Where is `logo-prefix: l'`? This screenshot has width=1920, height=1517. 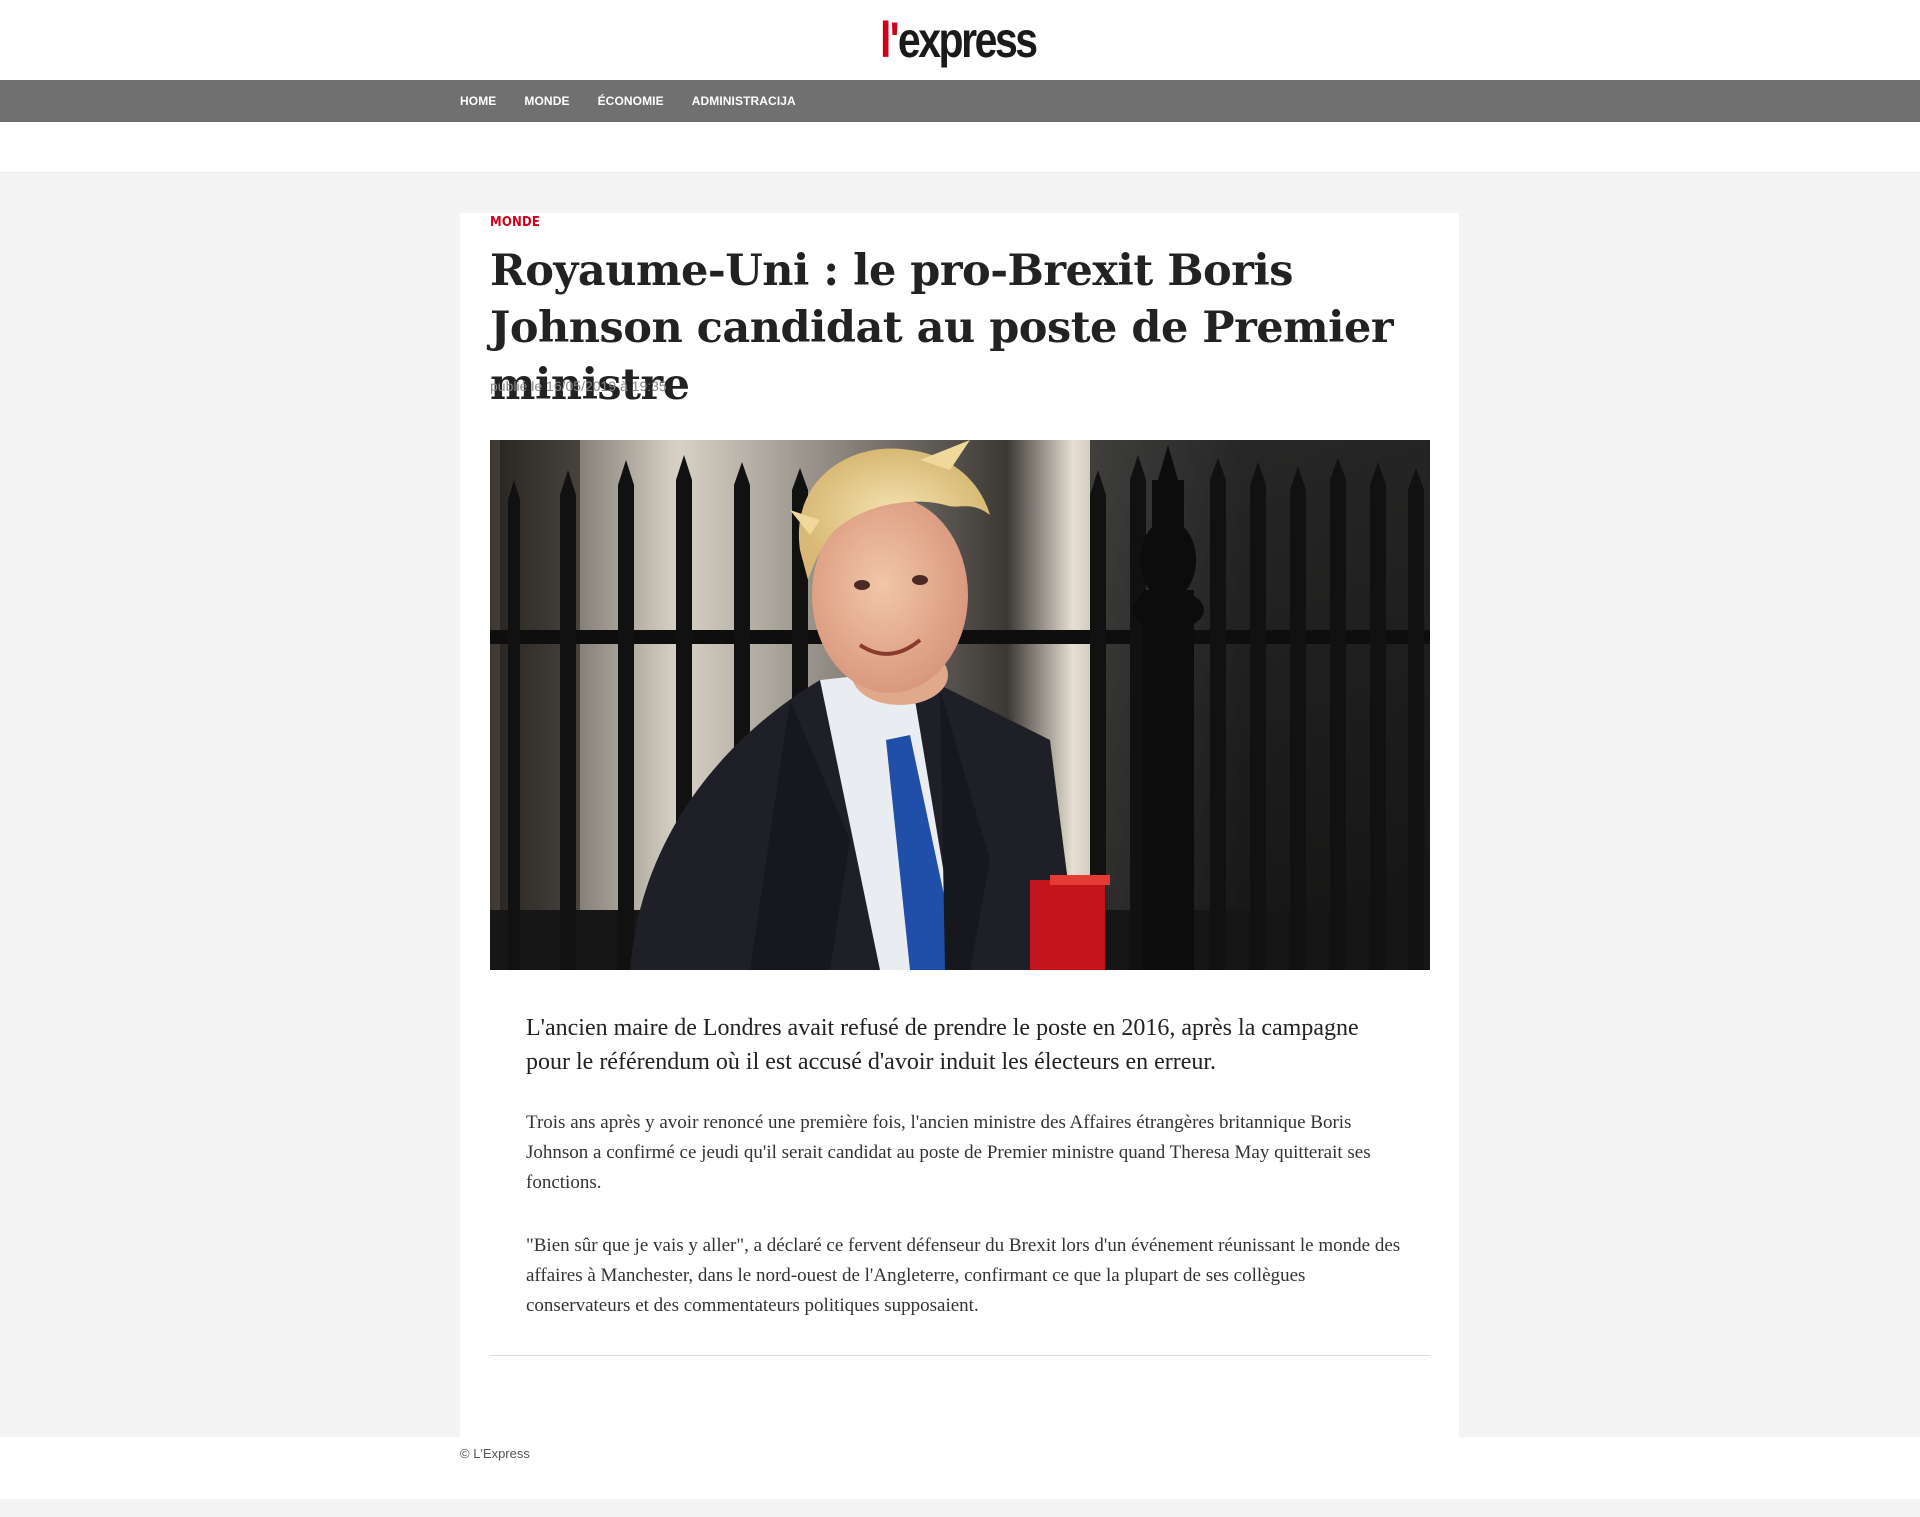
logo-prefix: l' is located at coordinates (889, 40).